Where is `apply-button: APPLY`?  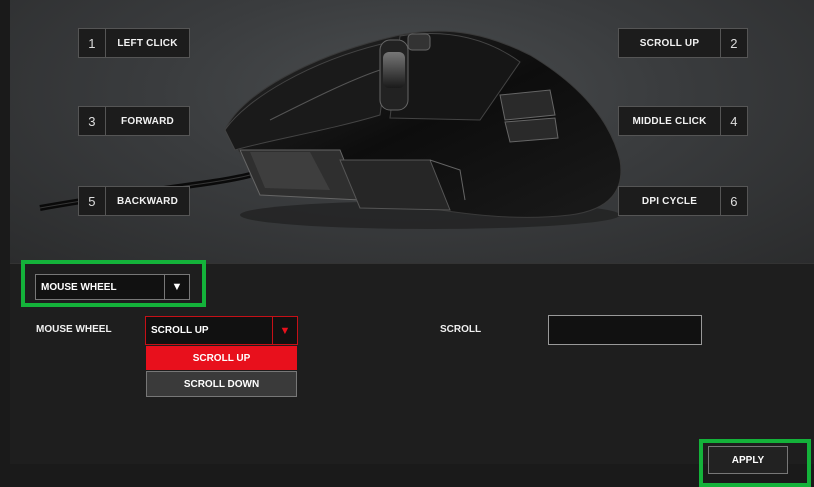
apply-button: APPLY is located at coordinates (748, 460).